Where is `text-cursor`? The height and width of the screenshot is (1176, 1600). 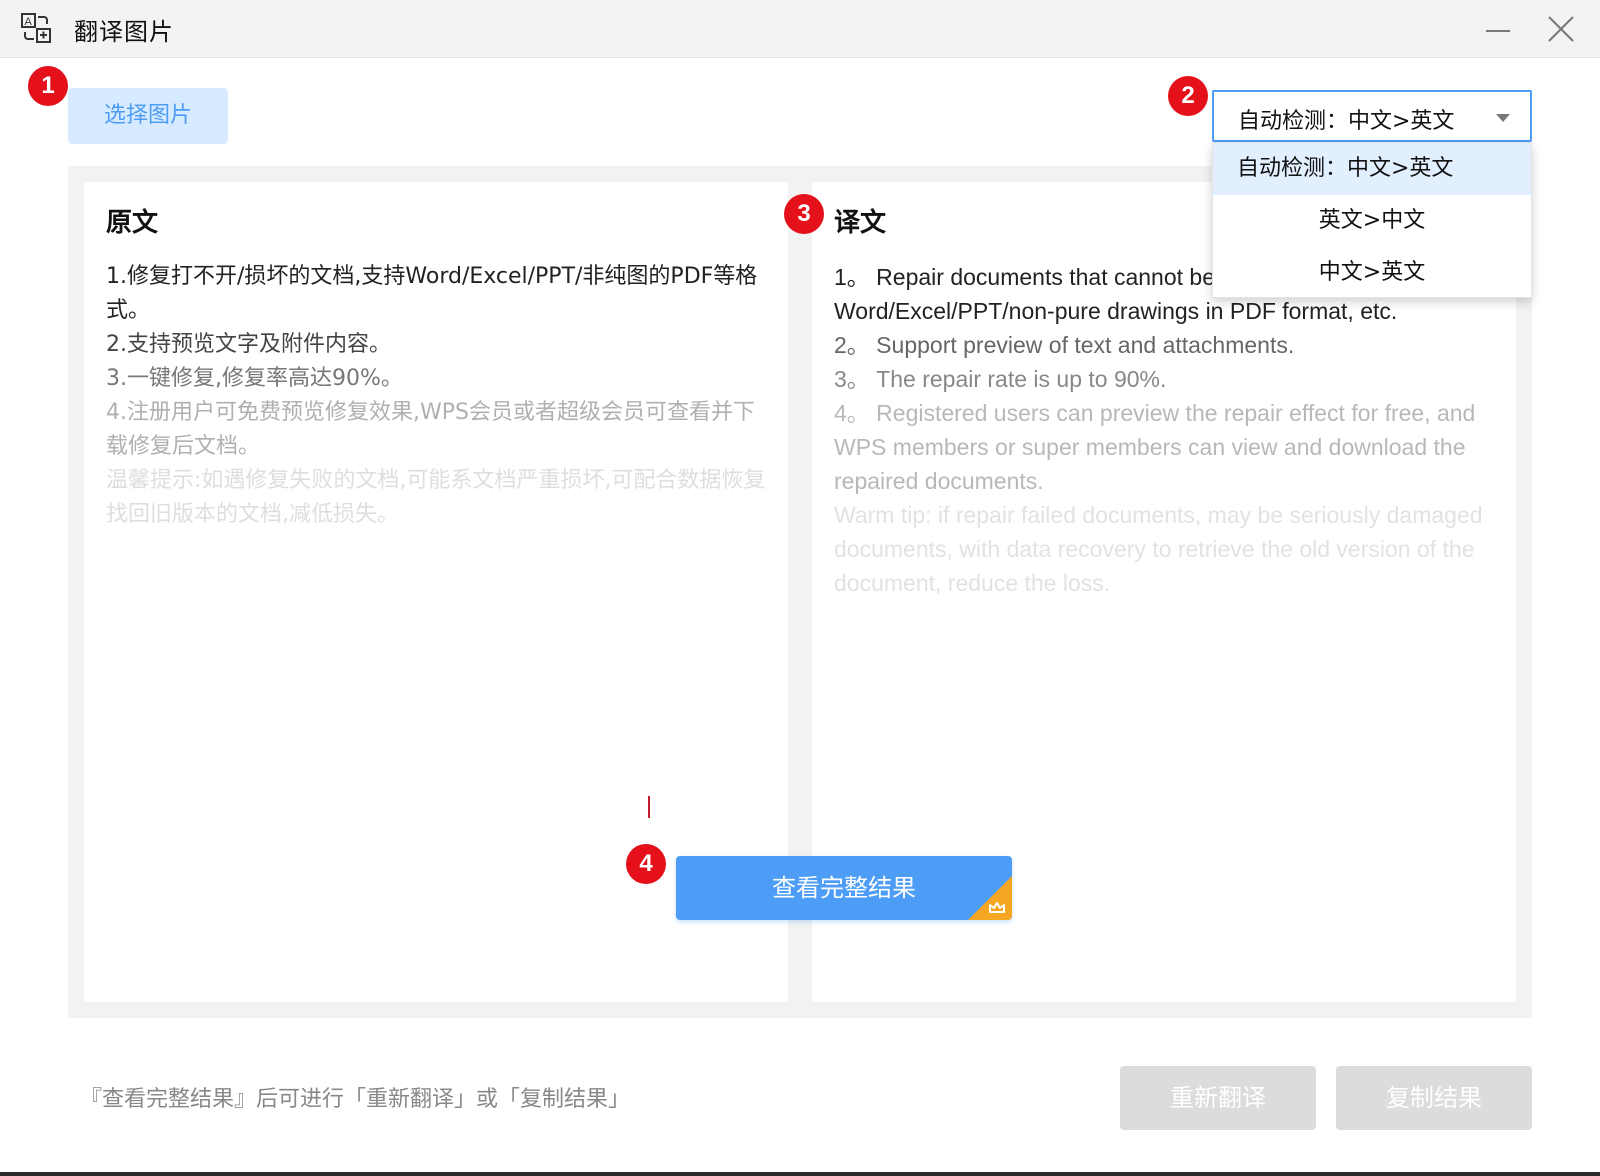
text-cursor is located at coordinates (649, 807).